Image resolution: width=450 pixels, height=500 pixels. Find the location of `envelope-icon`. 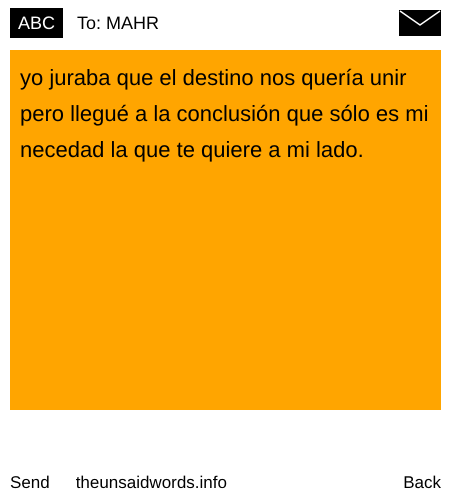

envelope-icon is located at coordinates (420, 23).